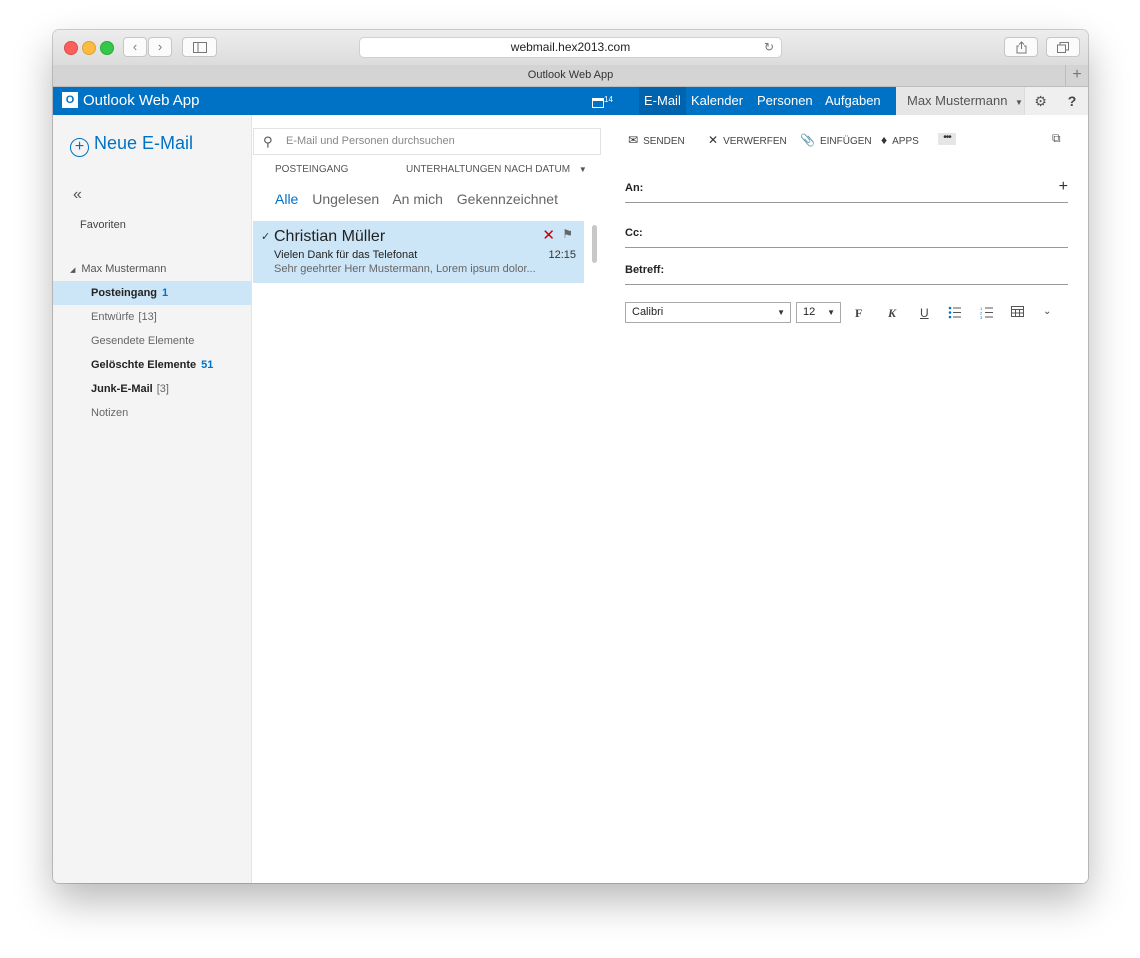 The width and height of the screenshot is (1140, 958). I want to click on app-name: Outlook Web App, so click(141, 100).